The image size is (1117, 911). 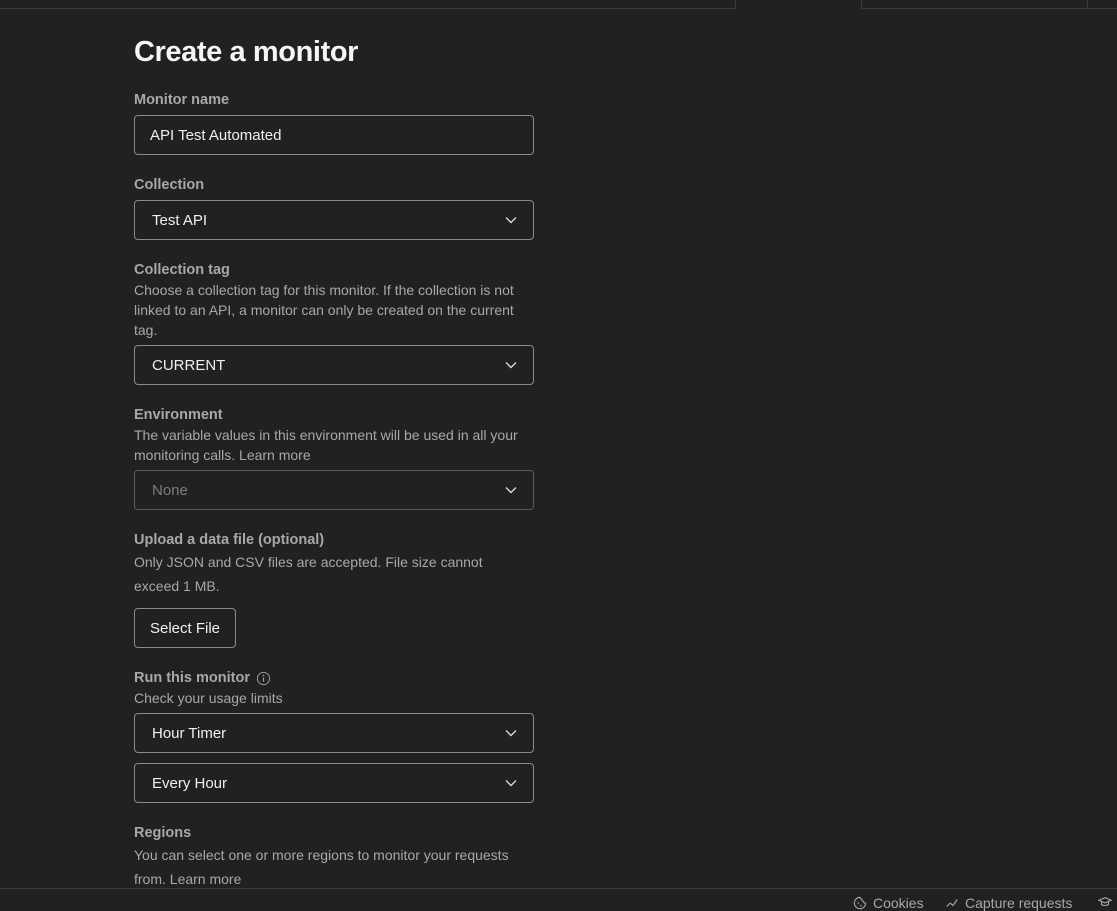 I want to click on frequency-value: Every Hour, so click(x=190, y=783).